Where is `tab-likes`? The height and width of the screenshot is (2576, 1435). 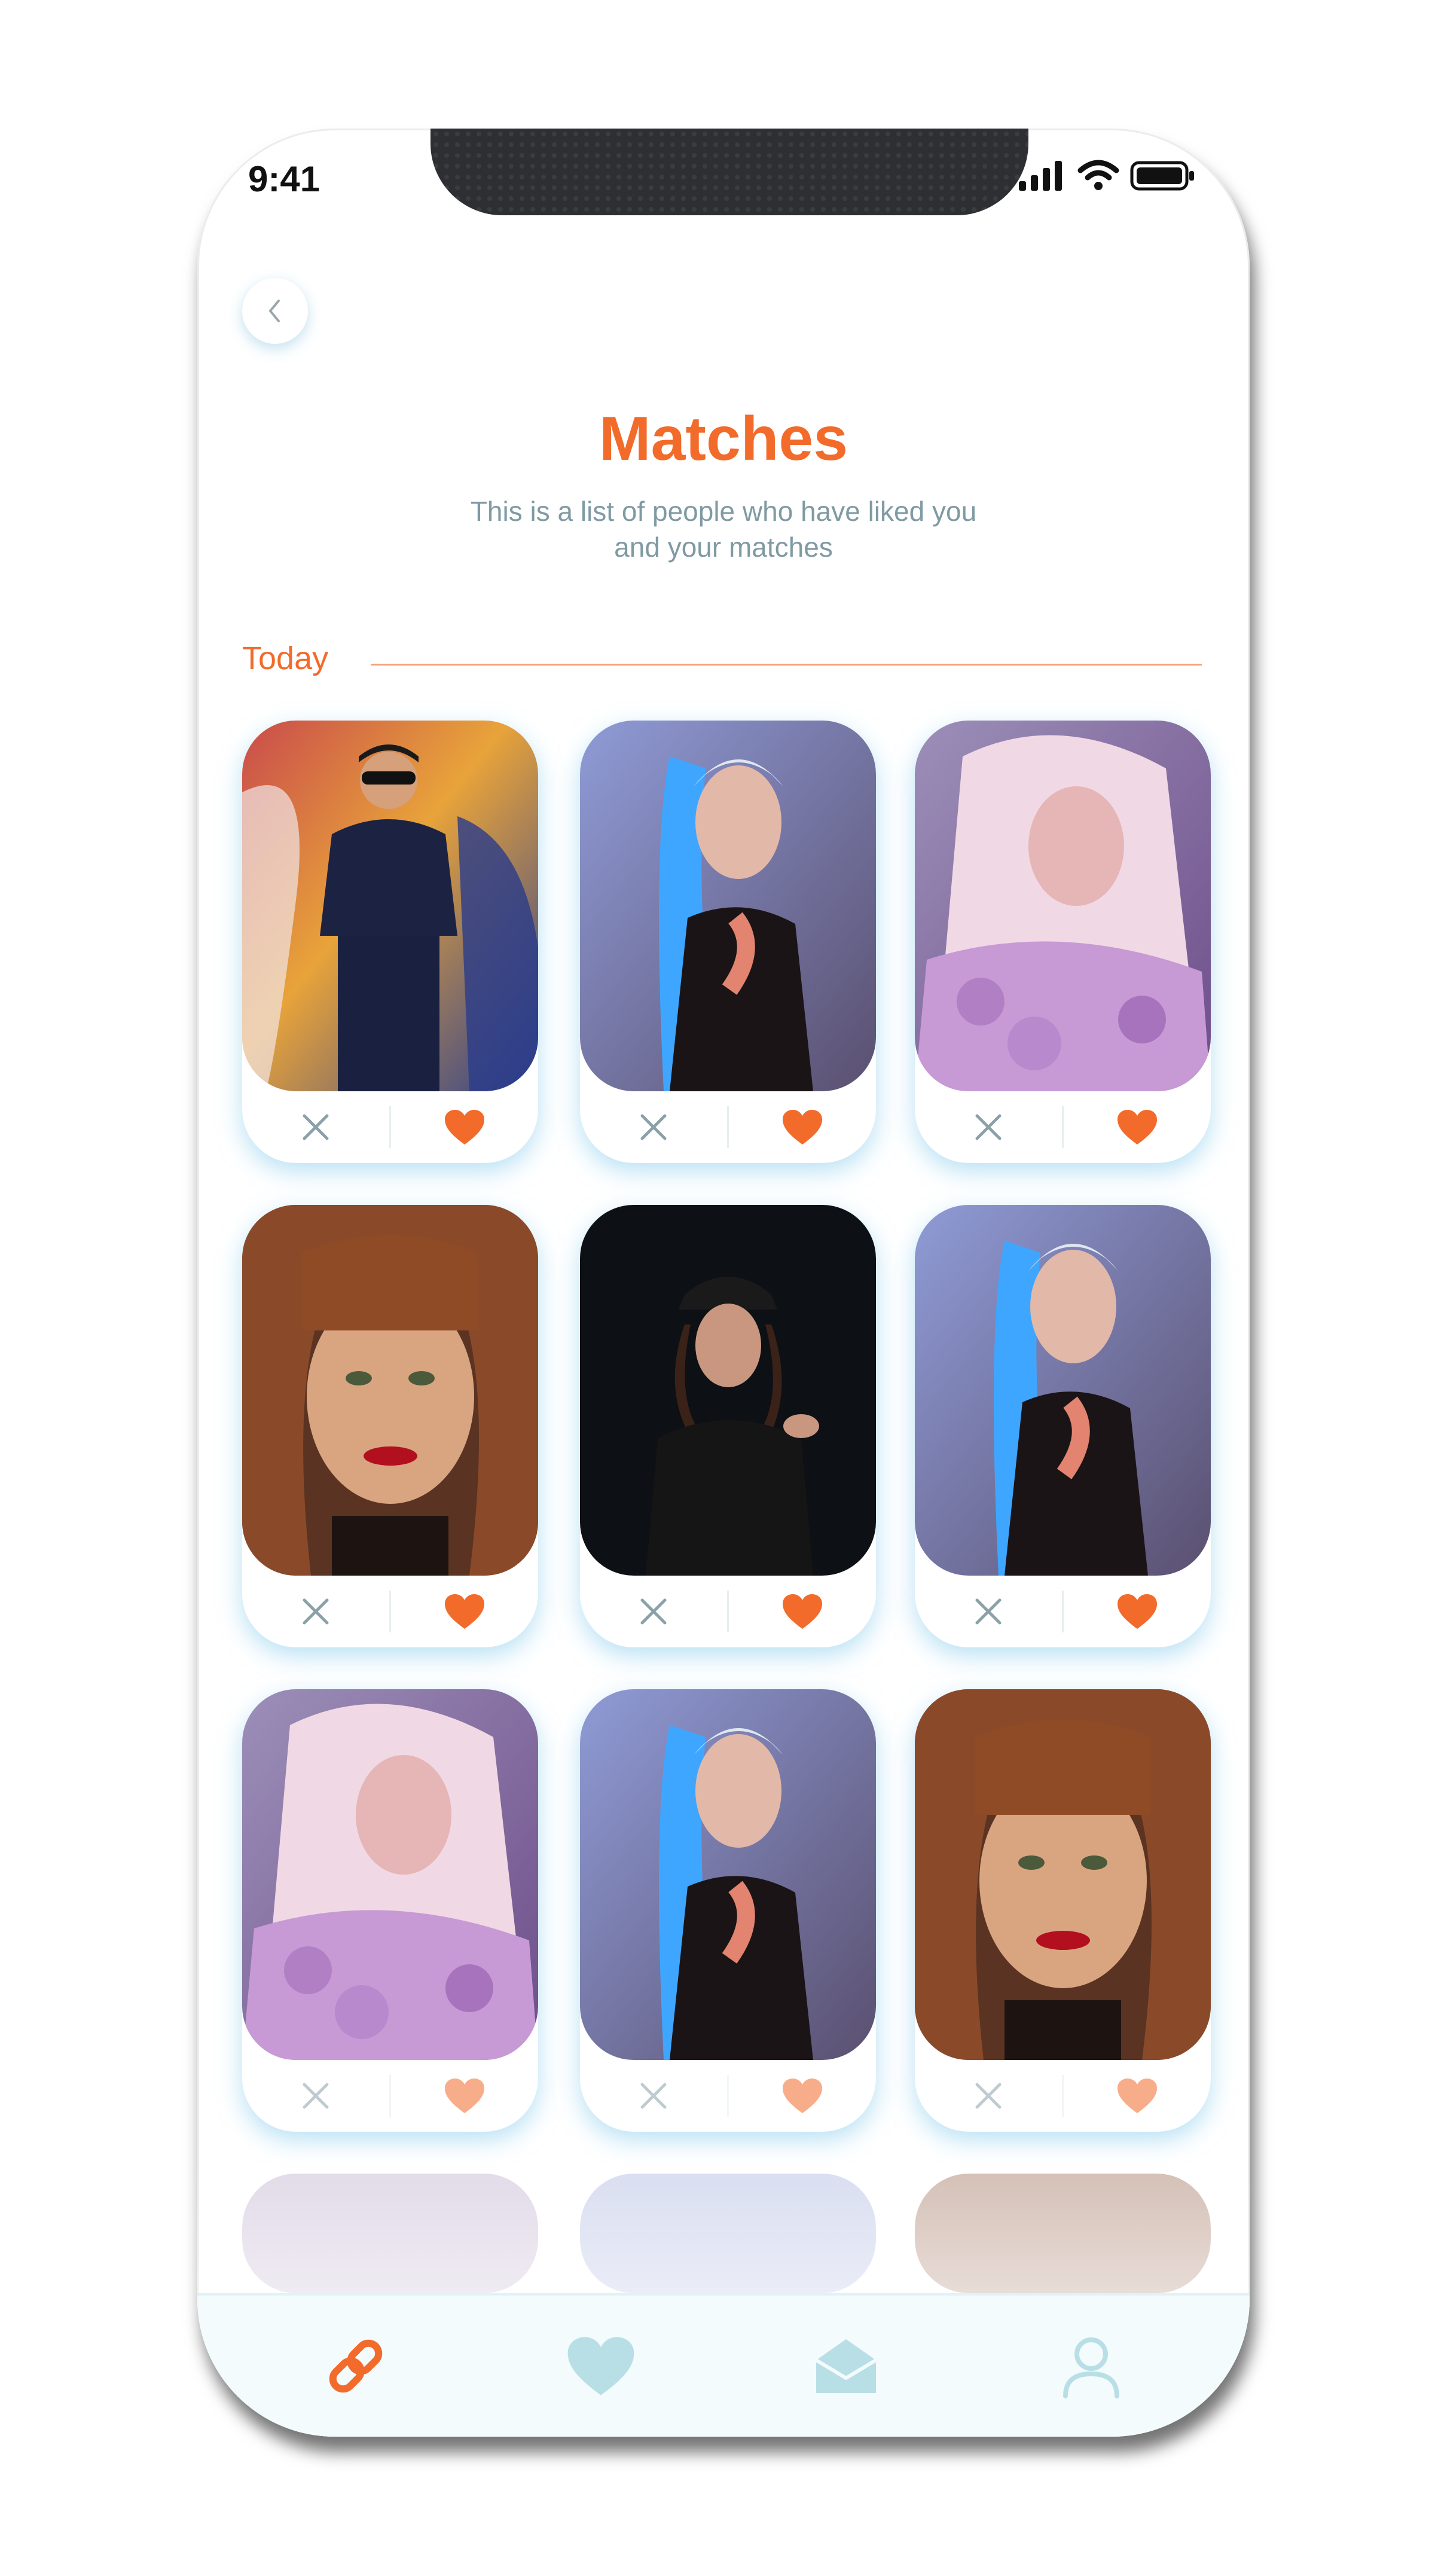 tab-likes is located at coordinates (601, 2366).